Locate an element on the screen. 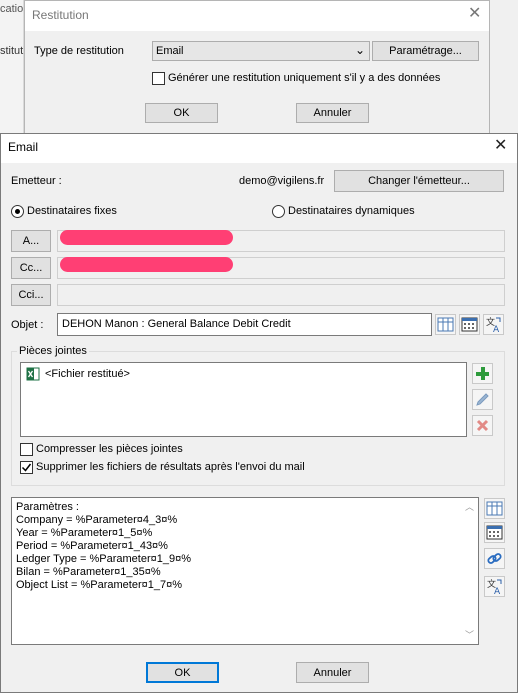  type-restitution-label: Type de restitution is located at coordinates (79, 51).